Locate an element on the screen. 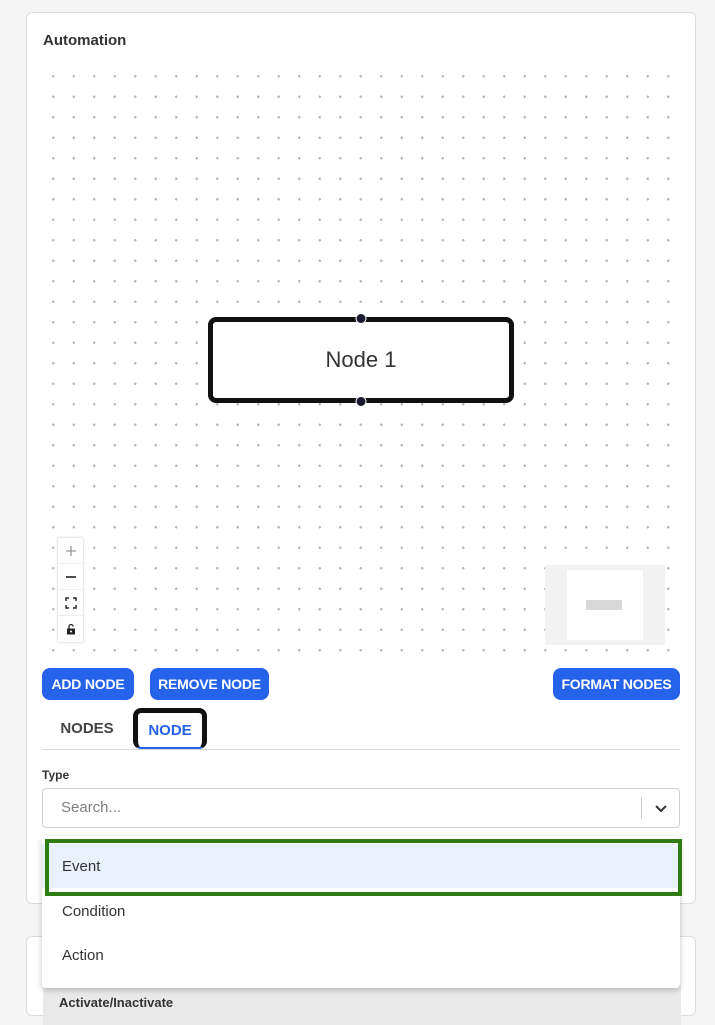 The width and height of the screenshot is (715, 1025). option-action: Action is located at coordinates (361, 955).